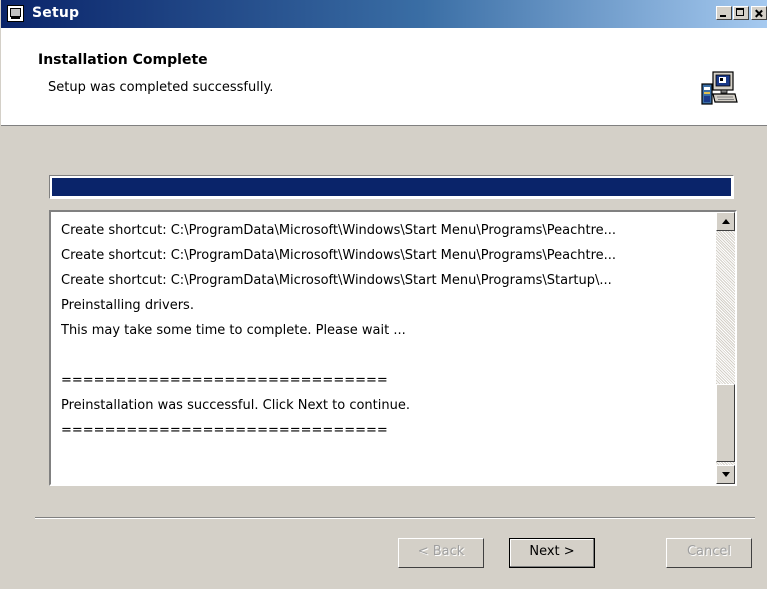 Image resolution: width=767 pixels, height=589 pixels. What do you see at coordinates (123, 60) in the screenshot?
I see `page-title: Installation Complete` at bounding box center [123, 60].